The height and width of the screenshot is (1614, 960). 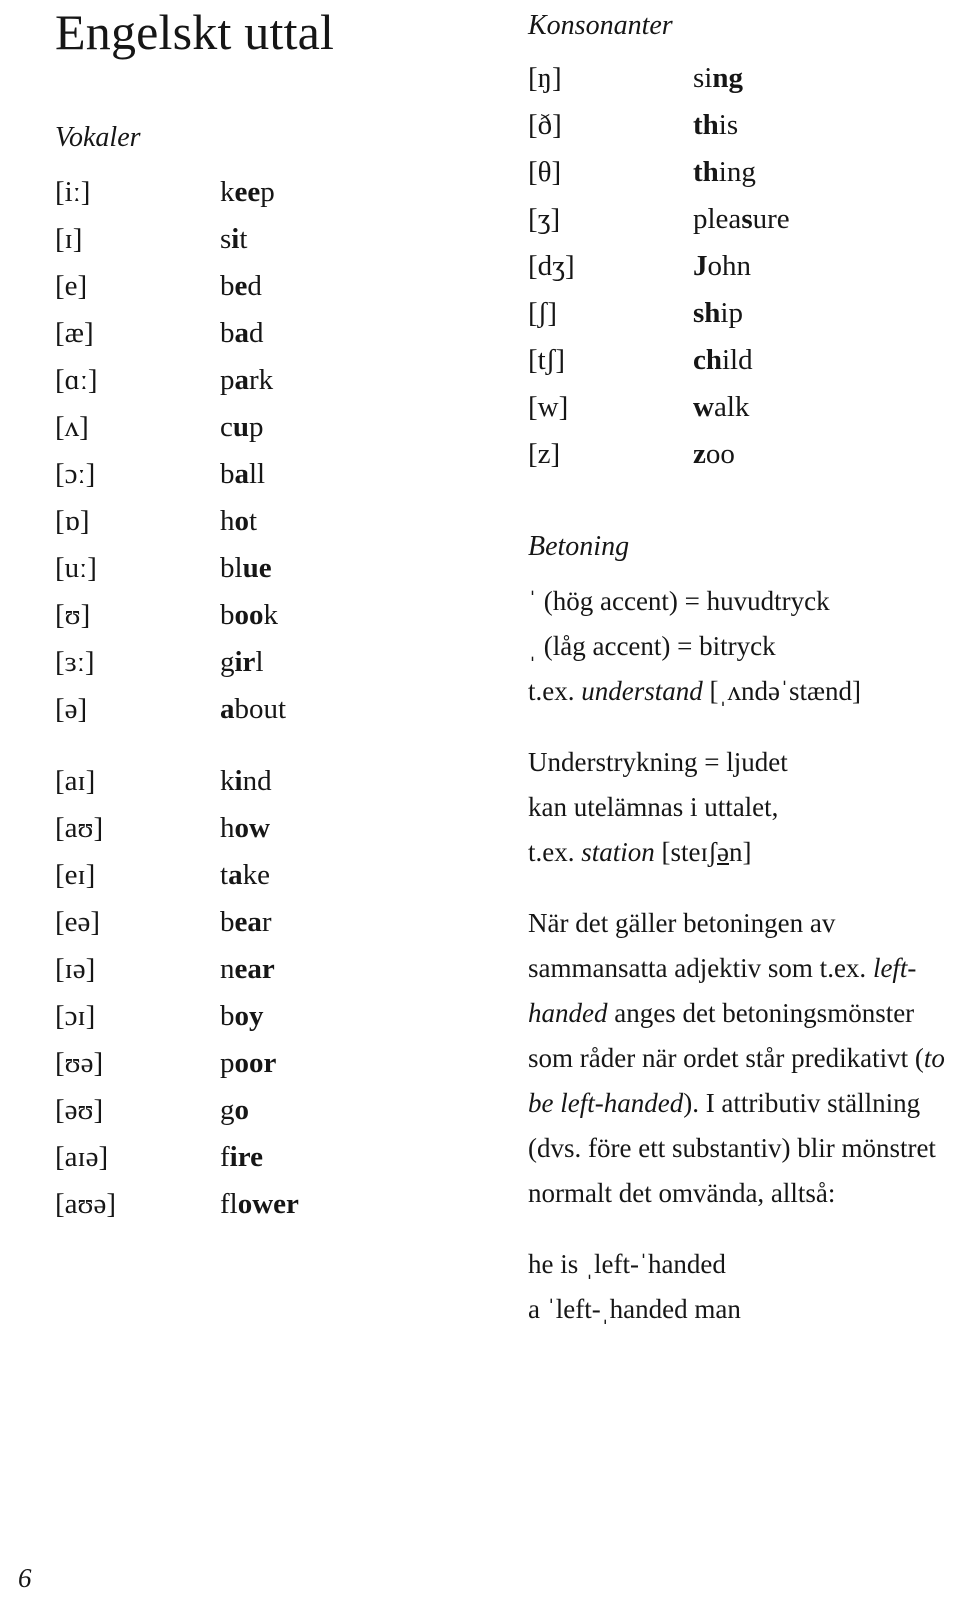 I want to click on low-accent-mark: ˌ, so click(x=532, y=646).